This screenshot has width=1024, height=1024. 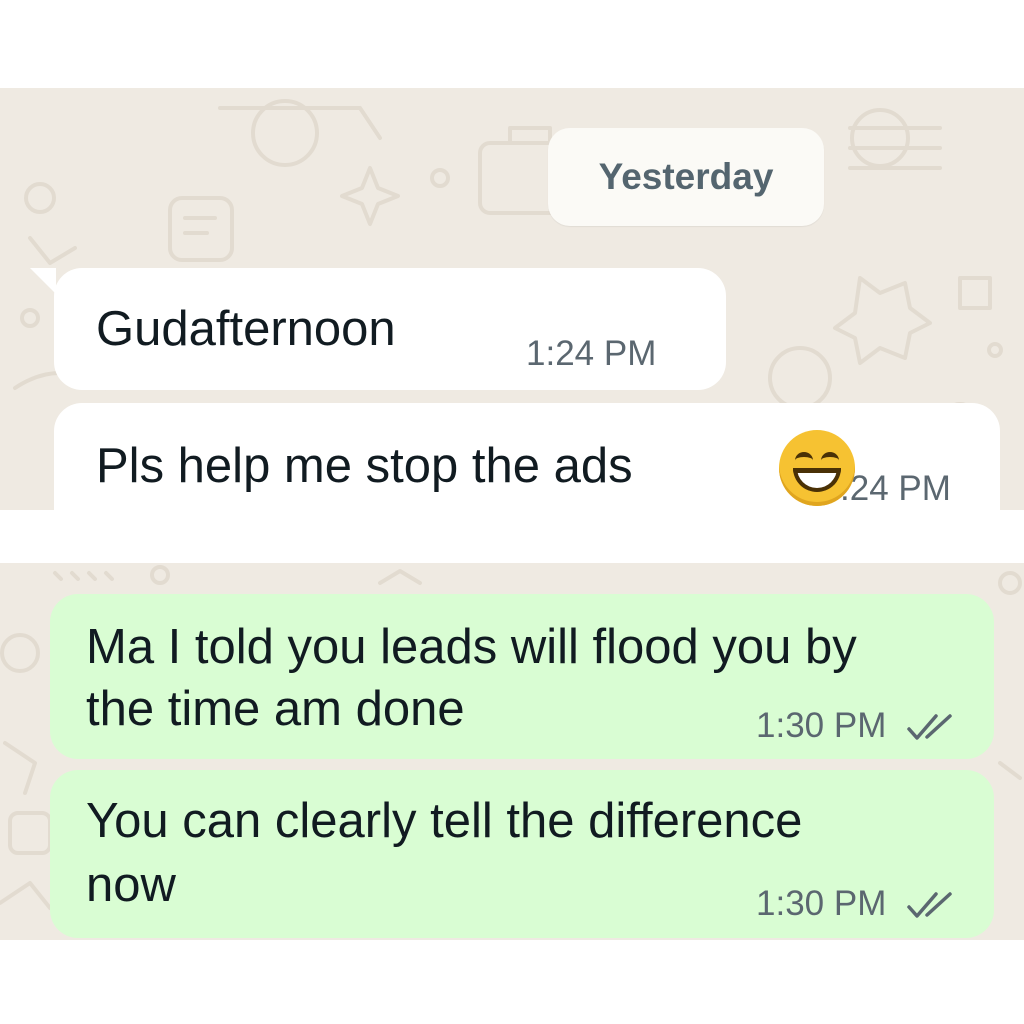 What do you see at coordinates (444, 821) in the screenshot?
I see `message-text-line-1: You can clearly tell the difference` at bounding box center [444, 821].